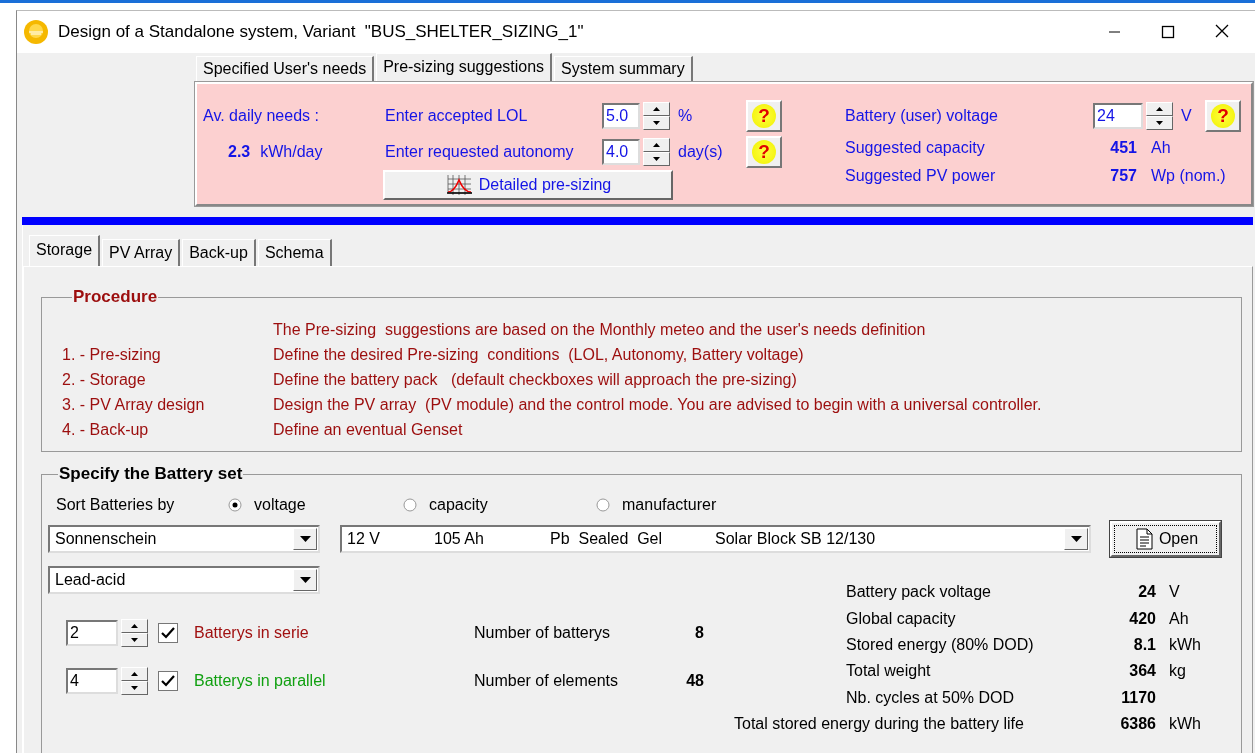  What do you see at coordinates (623, 69) in the screenshot?
I see `tab: System summary` at bounding box center [623, 69].